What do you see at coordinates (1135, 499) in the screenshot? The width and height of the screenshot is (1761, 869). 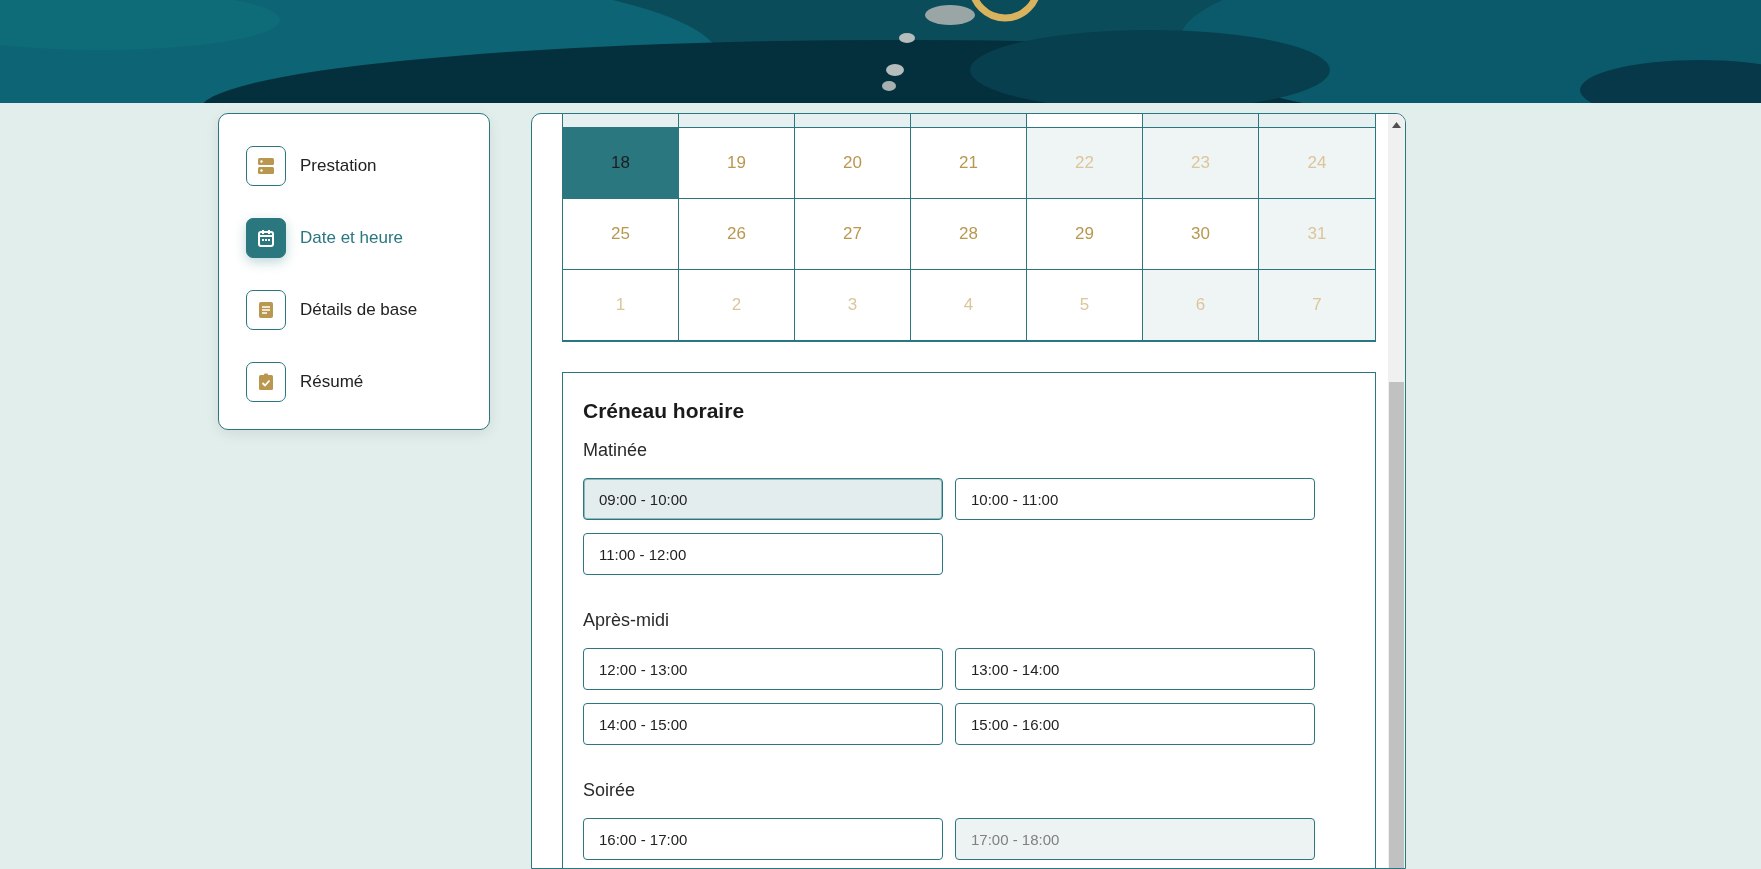 I see `time-slot-button: 10:00 - 11:00` at bounding box center [1135, 499].